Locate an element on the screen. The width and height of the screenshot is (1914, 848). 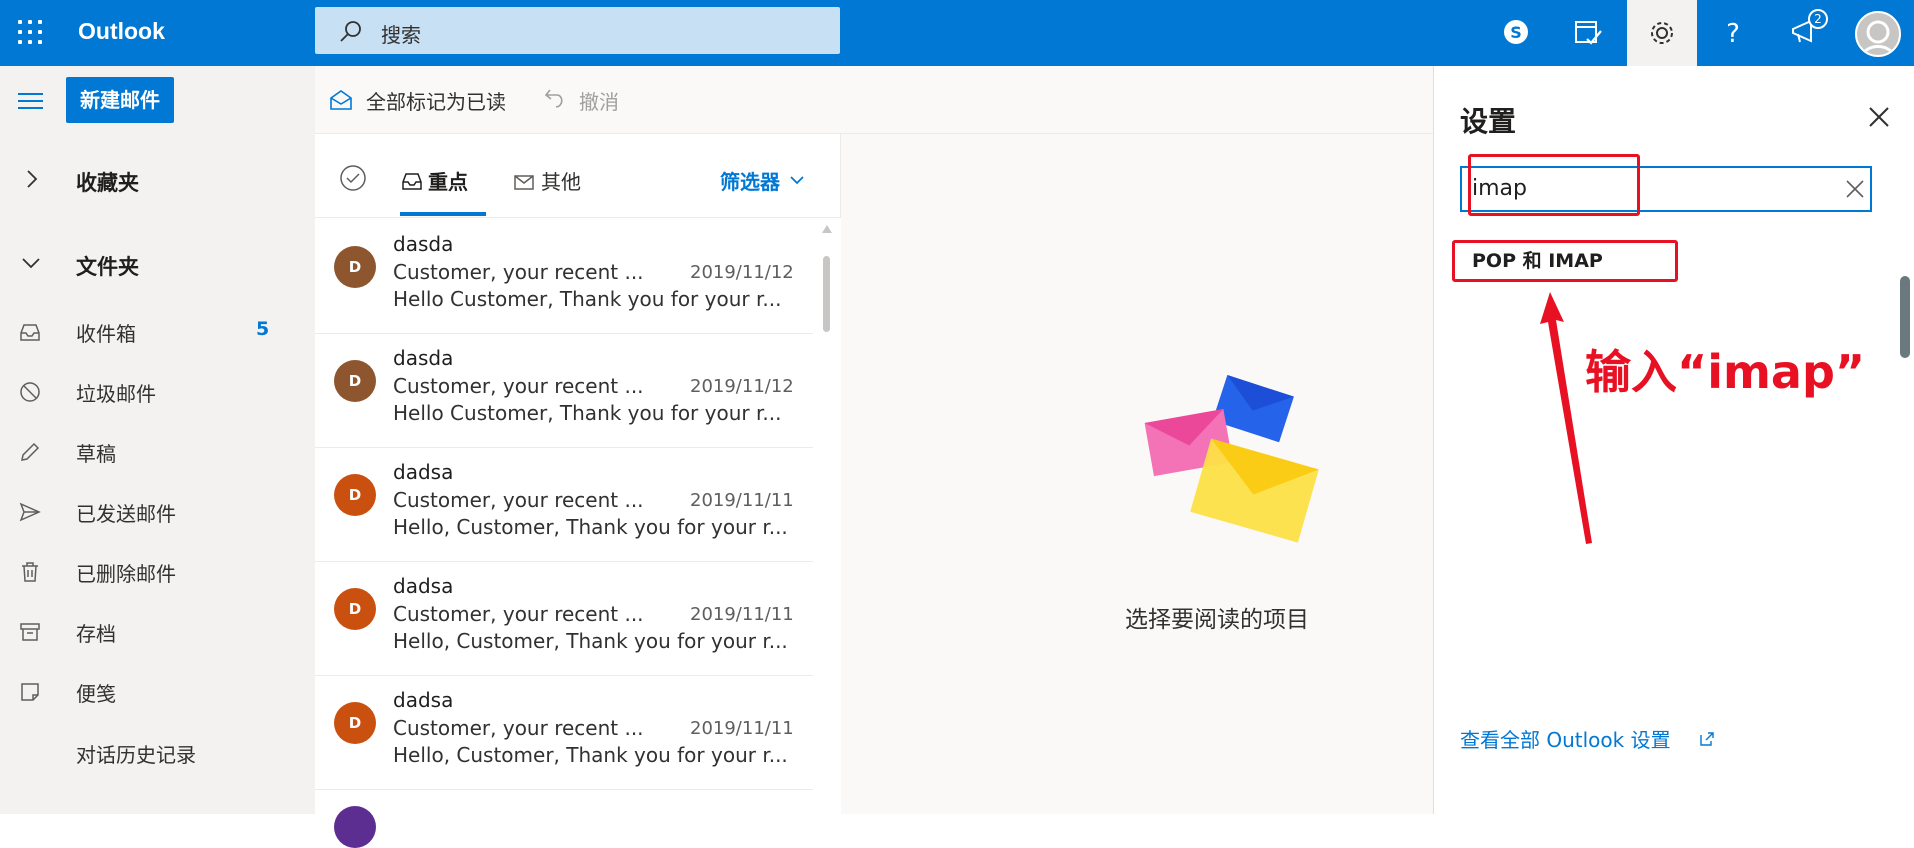
select-all-icon is located at coordinates (353, 178).